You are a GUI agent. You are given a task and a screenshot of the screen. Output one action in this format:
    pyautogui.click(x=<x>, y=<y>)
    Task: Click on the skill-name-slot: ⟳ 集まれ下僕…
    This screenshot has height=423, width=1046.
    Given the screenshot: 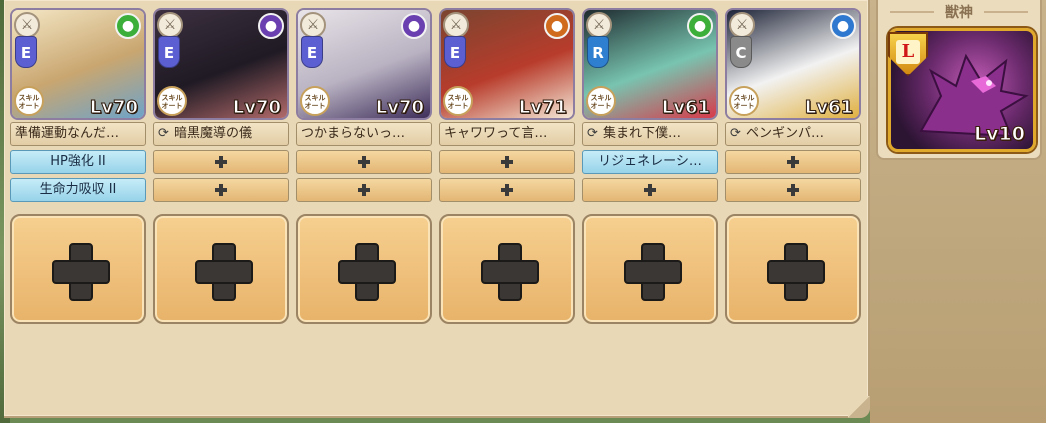 What is the action you would take?
    pyautogui.click(x=650, y=134)
    